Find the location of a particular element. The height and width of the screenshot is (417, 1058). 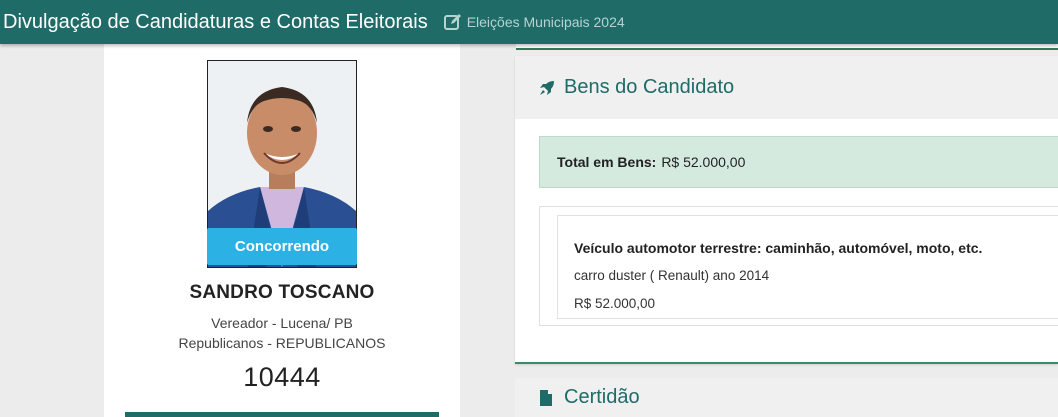

status-badge: Concorrendo is located at coordinates (282, 246).